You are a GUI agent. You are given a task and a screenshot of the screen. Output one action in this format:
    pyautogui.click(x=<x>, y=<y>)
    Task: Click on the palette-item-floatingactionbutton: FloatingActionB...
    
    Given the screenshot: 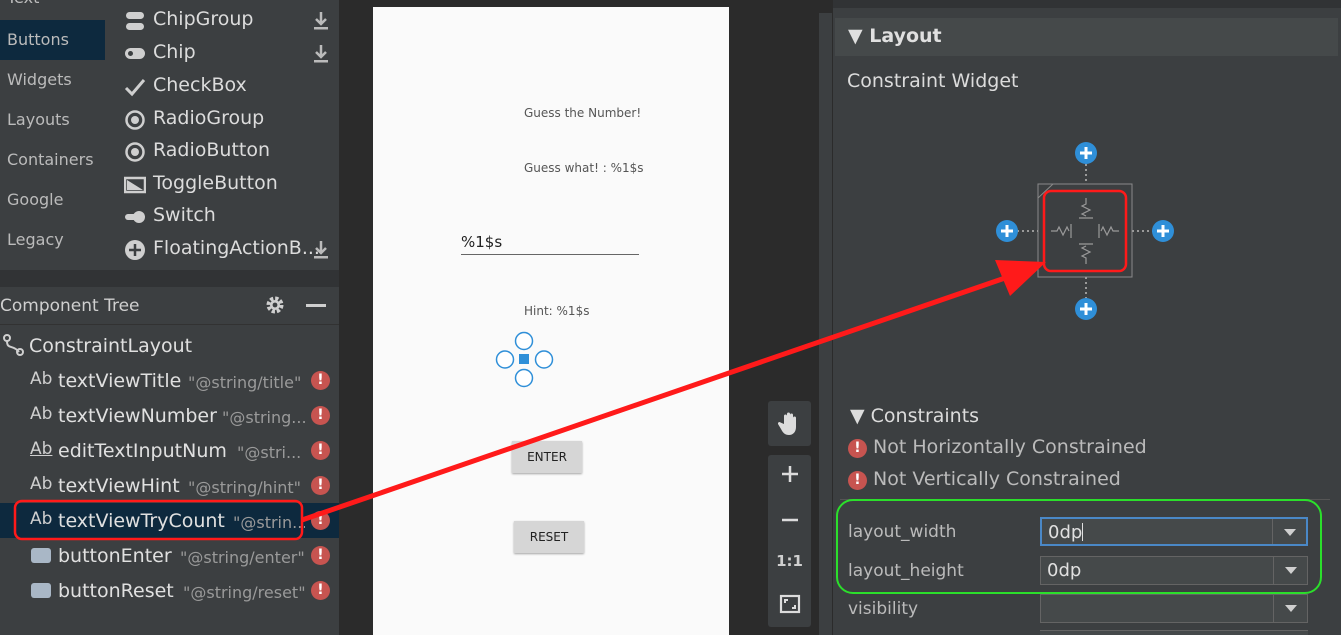 What is the action you would take?
    pyautogui.click(x=222, y=249)
    